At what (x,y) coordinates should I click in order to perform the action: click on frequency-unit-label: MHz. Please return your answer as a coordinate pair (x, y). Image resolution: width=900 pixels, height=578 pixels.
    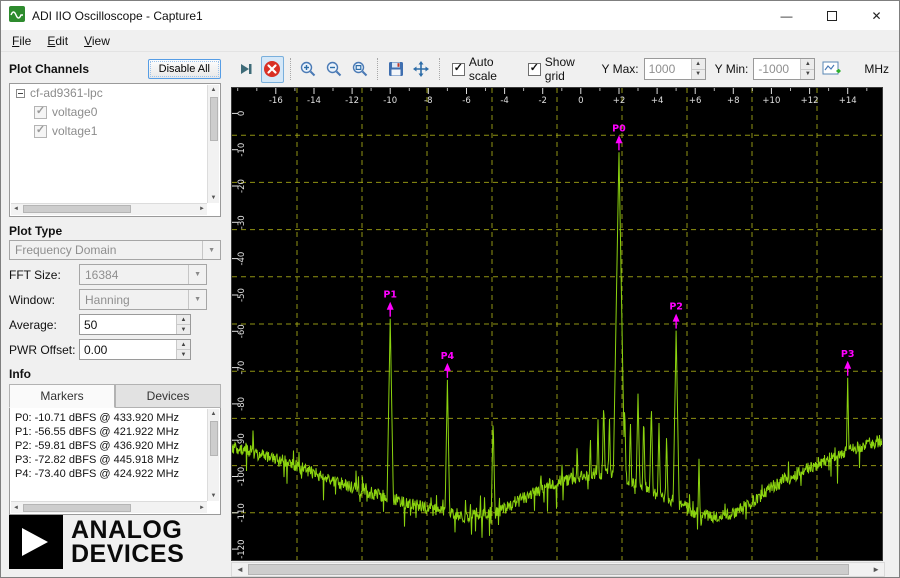
    Looking at the image, I should click on (877, 69).